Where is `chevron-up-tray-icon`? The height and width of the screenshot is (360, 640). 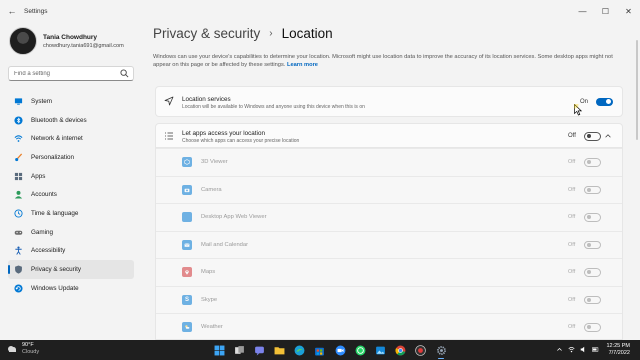 chevron-up-tray-icon is located at coordinates (559, 349).